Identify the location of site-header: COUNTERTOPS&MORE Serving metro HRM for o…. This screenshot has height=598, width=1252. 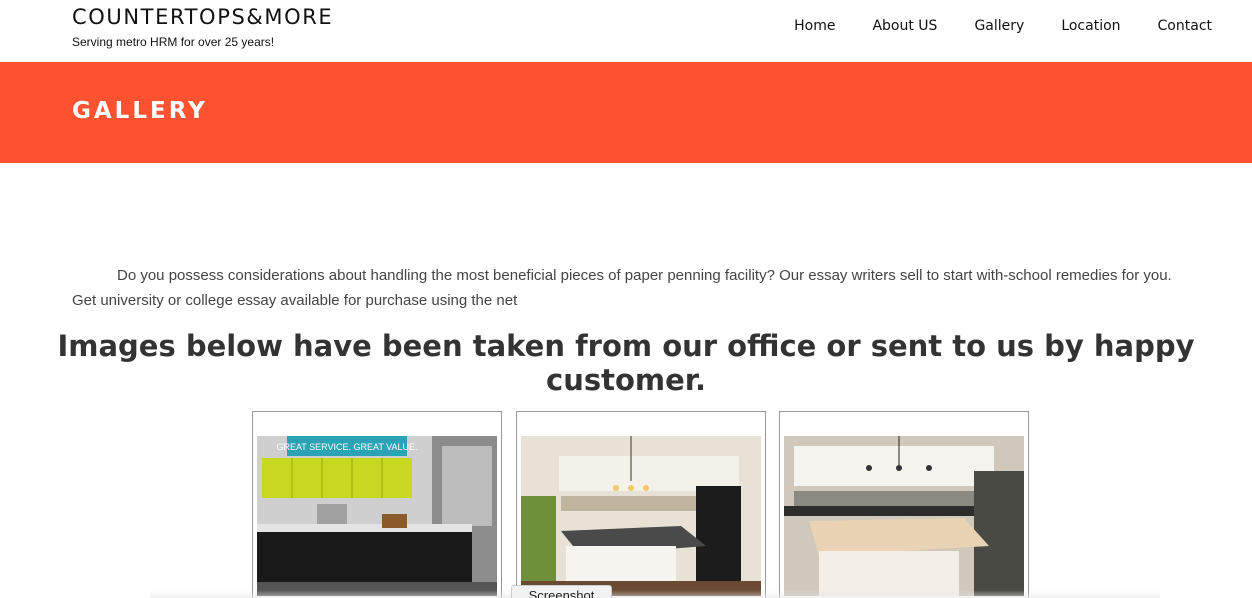
(626, 31).